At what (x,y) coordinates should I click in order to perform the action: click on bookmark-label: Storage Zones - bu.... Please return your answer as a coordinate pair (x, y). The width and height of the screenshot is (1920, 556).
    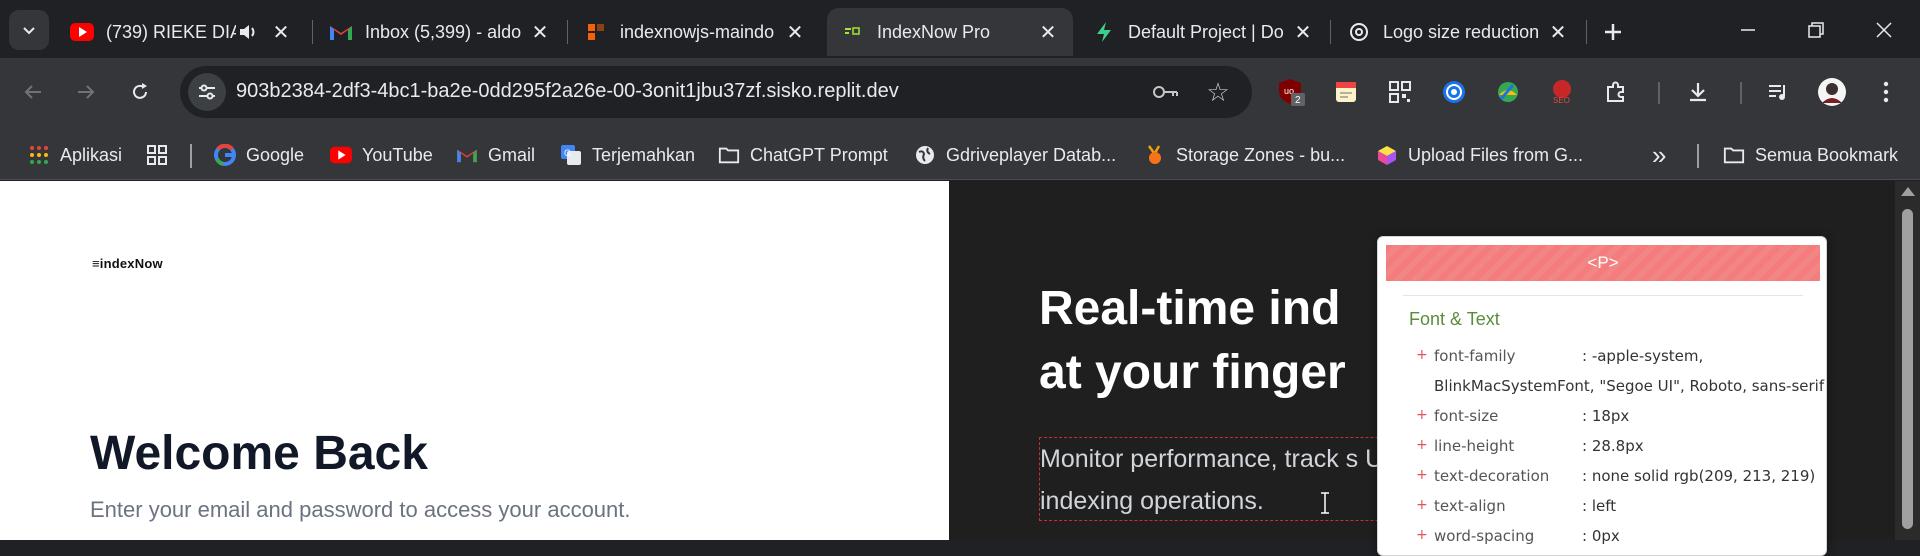
    Looking at the image, I should click on (1261, 154).